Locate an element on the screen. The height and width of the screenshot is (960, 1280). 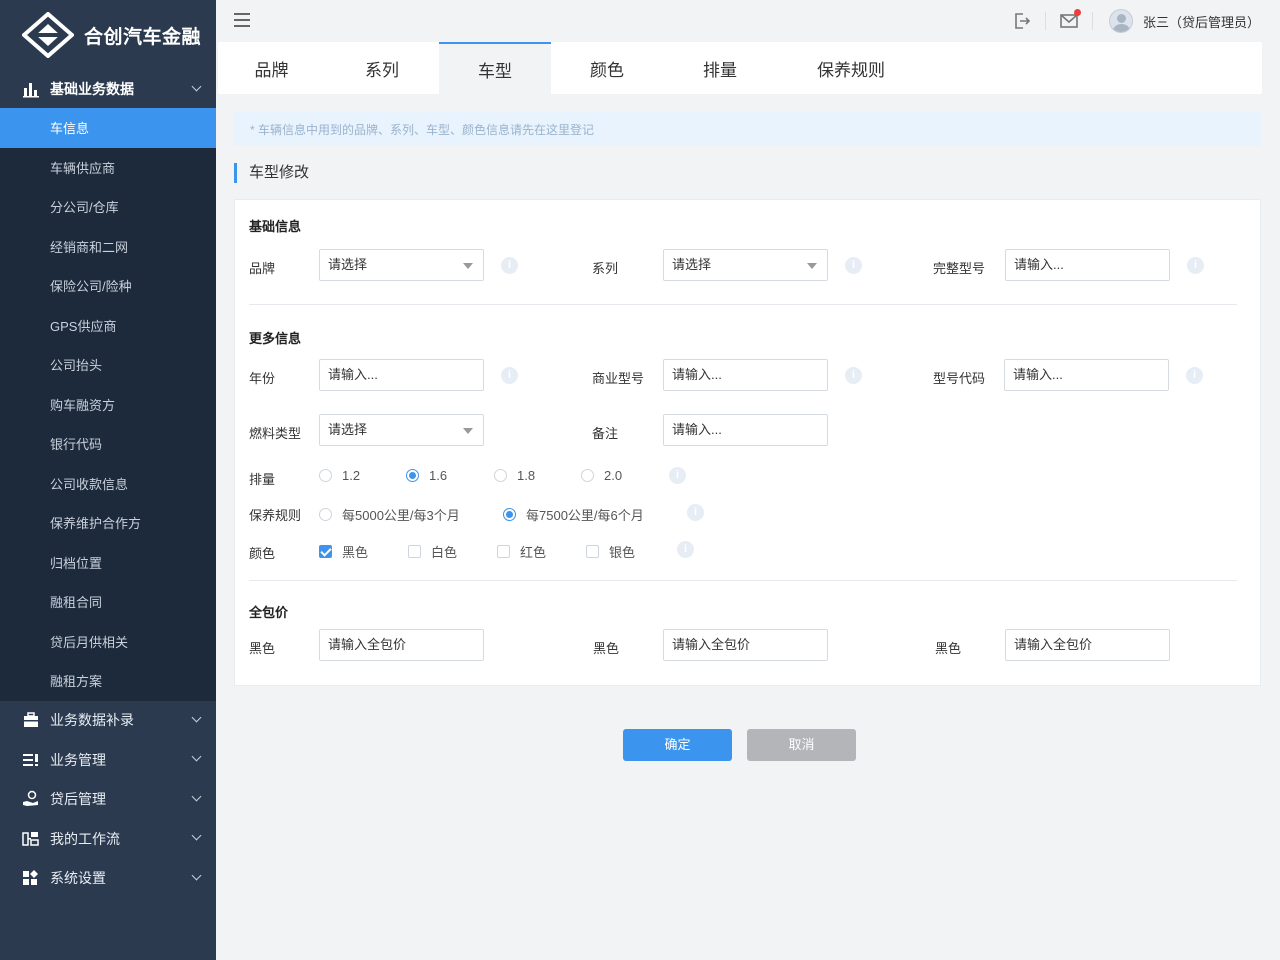
nav-group-post-loan: 贷后管理 is located at coordinates (108, 800).